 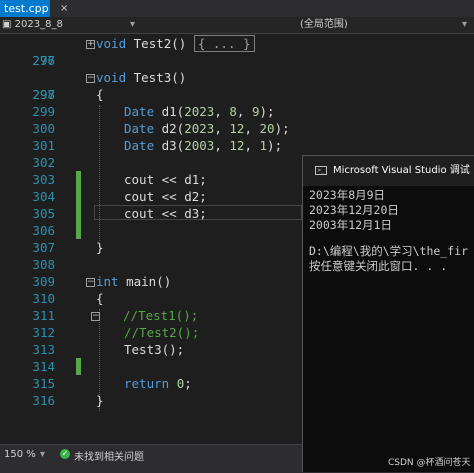 I want to click on line-number: 308, so click(x=43, y=264).